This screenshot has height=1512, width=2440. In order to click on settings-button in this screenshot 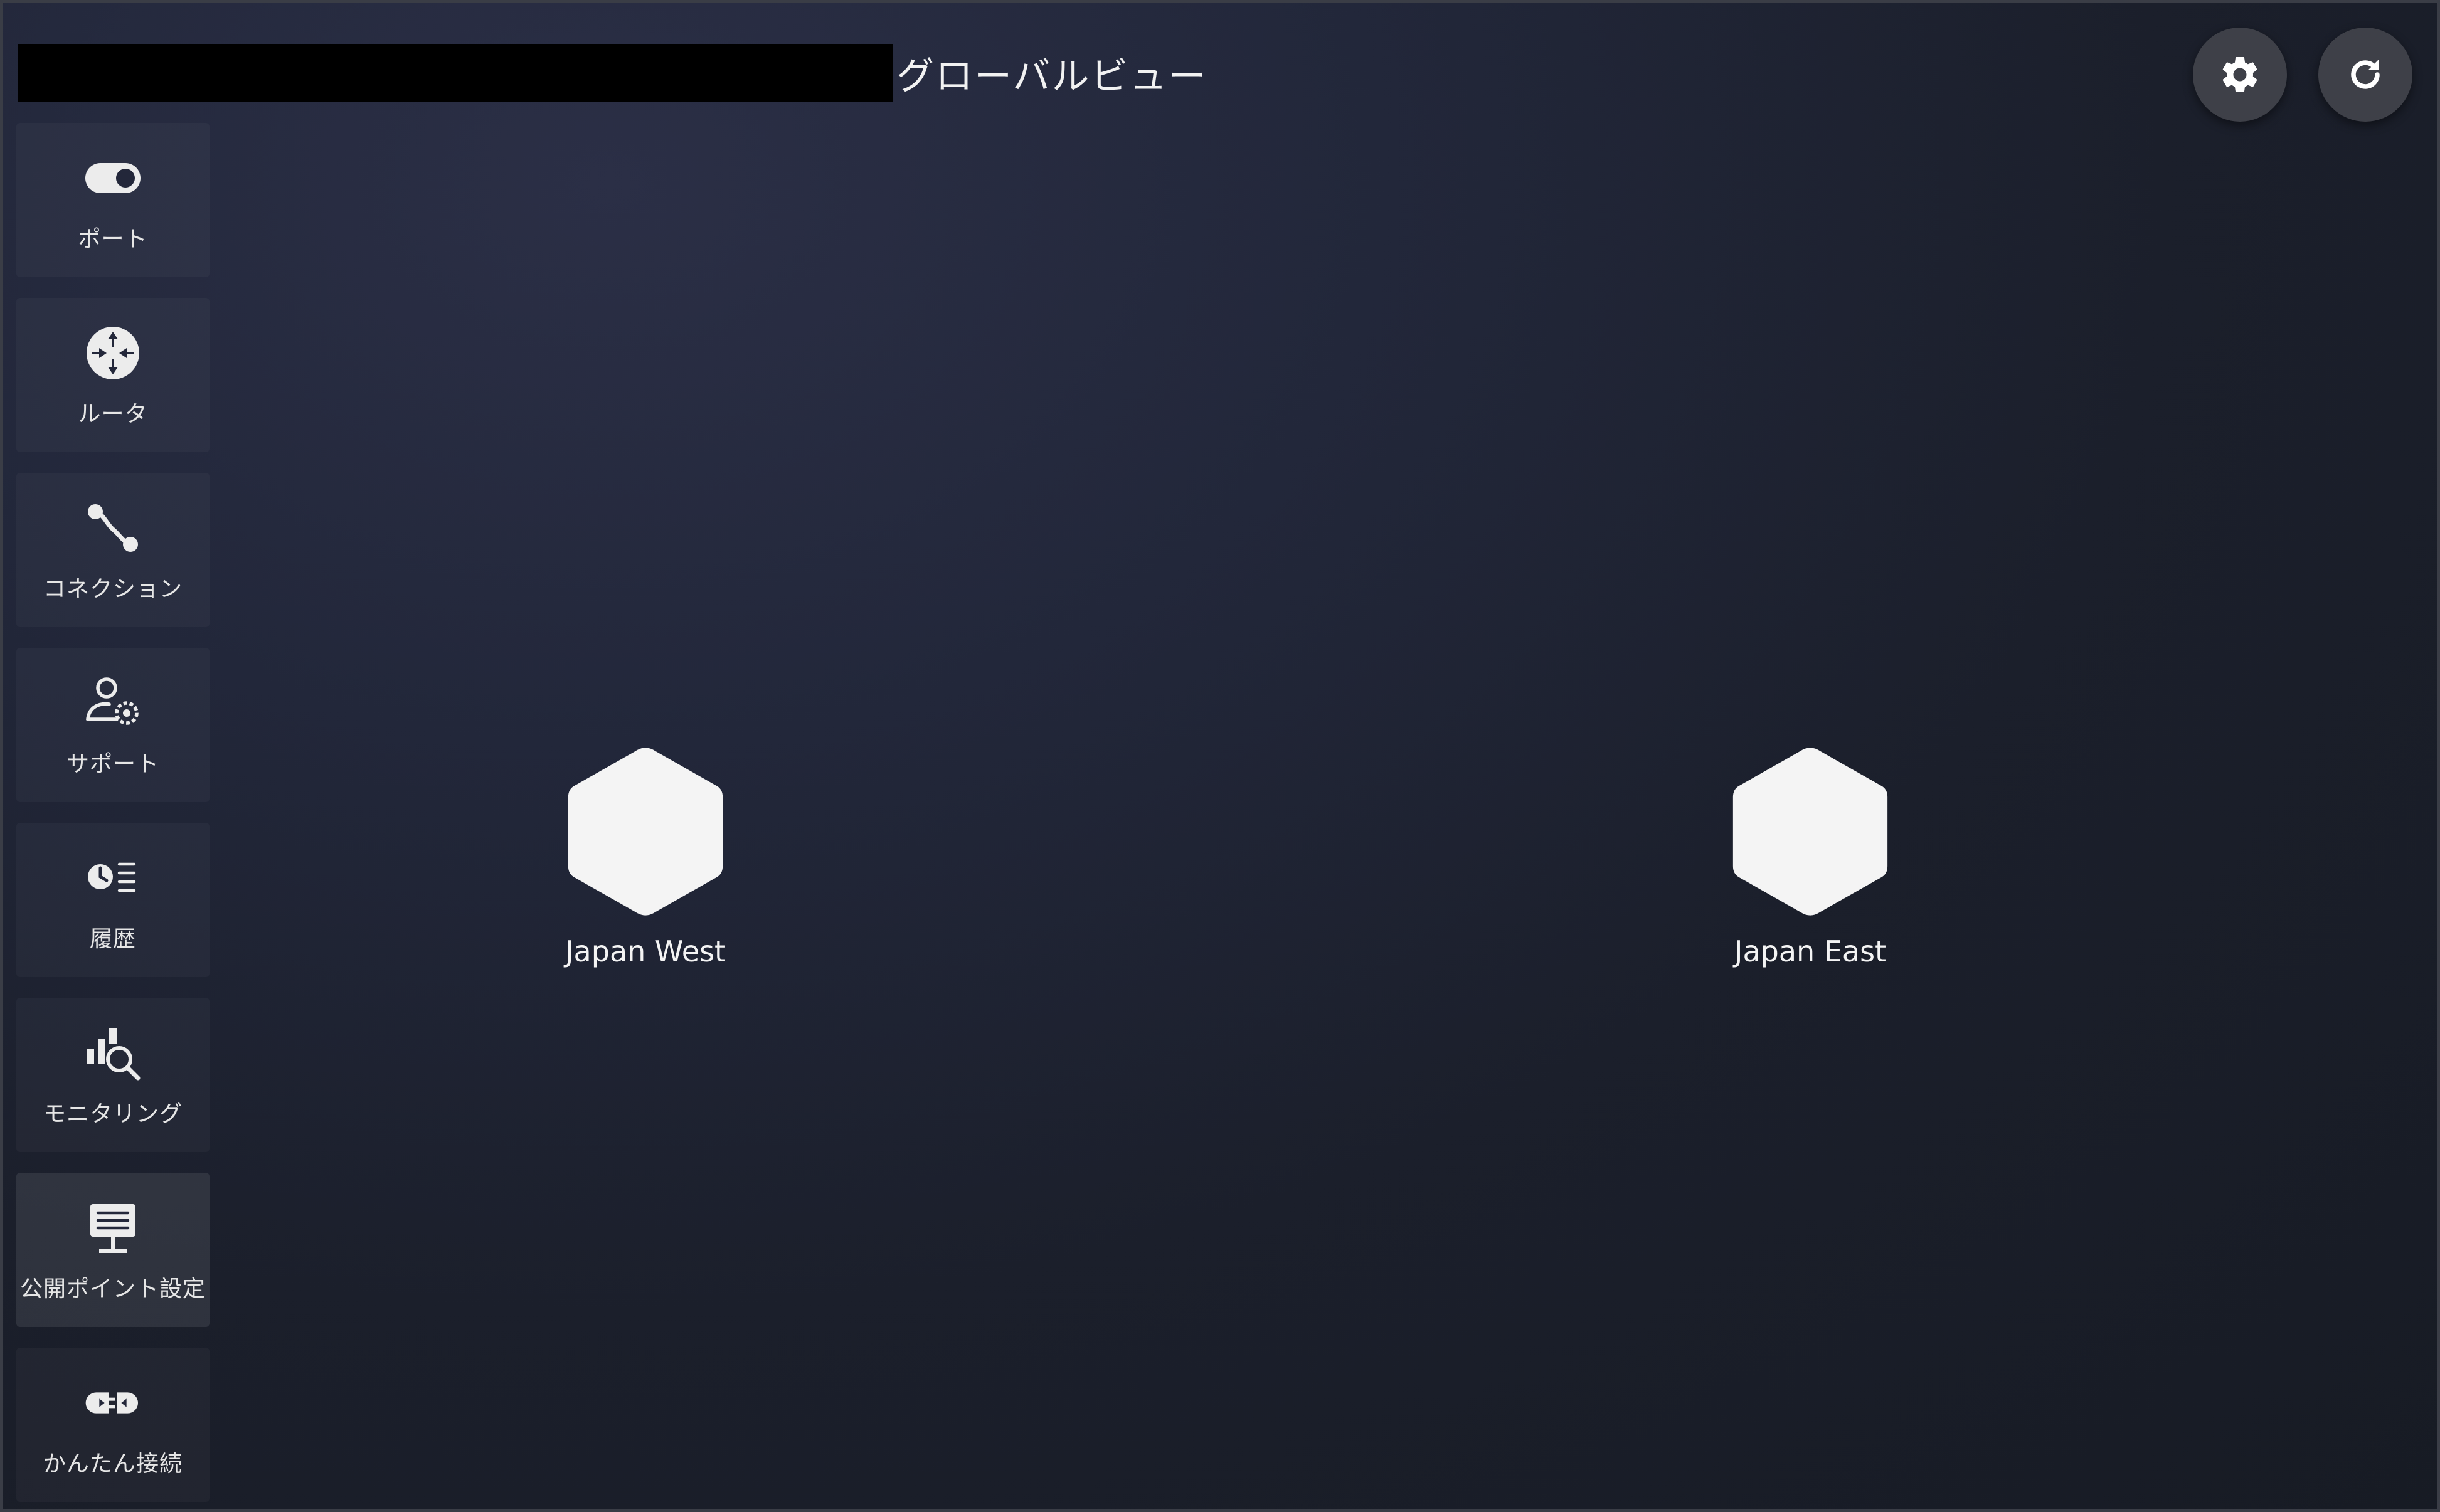, I will do `click(2240, 75)`.